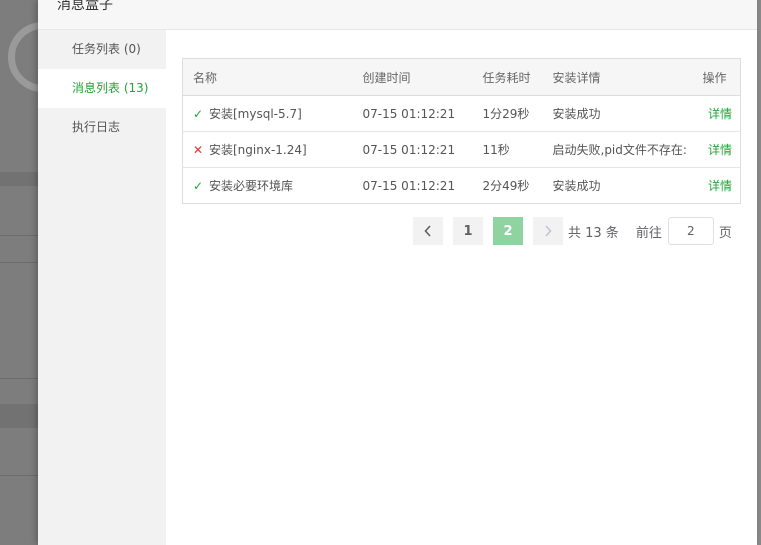 The width and height of the screenshot is (761, 545). I want to click on task-name-cell: ✓ 安装必要环境库, so click(268, 186).